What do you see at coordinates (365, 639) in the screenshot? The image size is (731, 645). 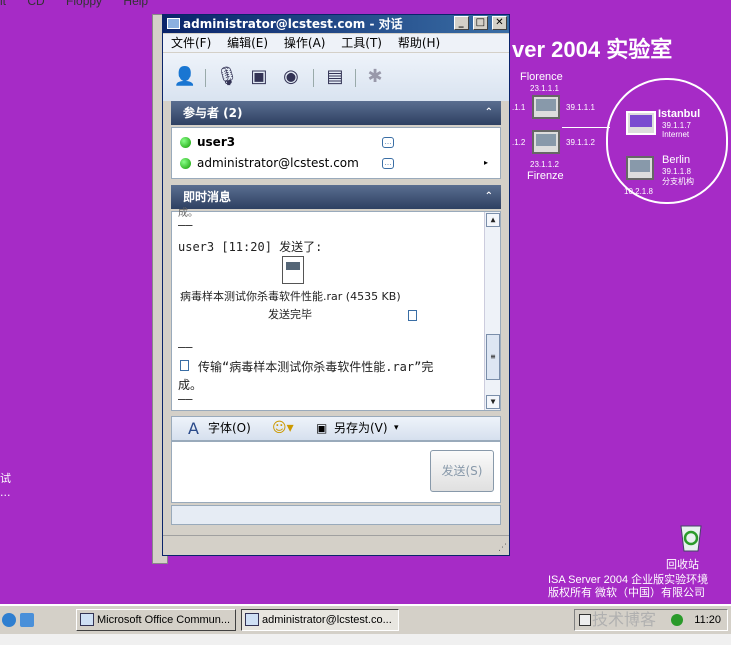 I see `lower-strip` at bounding box center [365, 639].